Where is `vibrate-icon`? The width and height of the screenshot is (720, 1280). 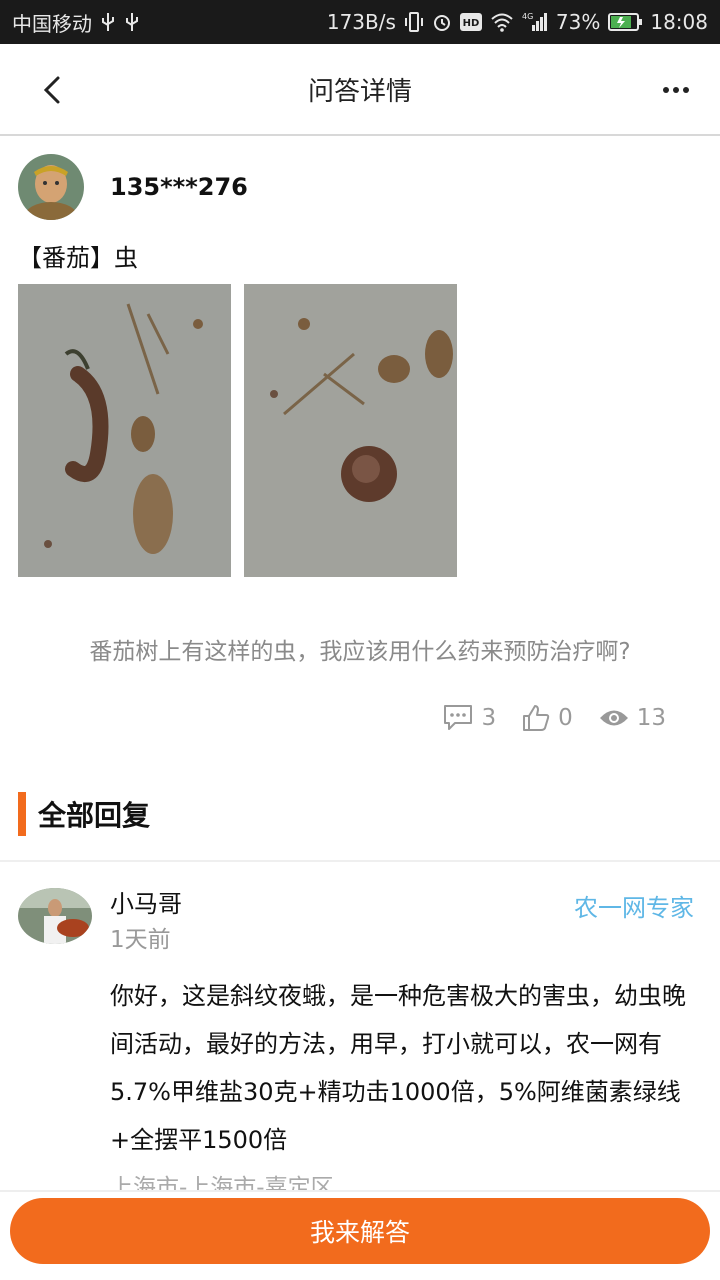
vibrate-icon is located at coordinates (414, 22).